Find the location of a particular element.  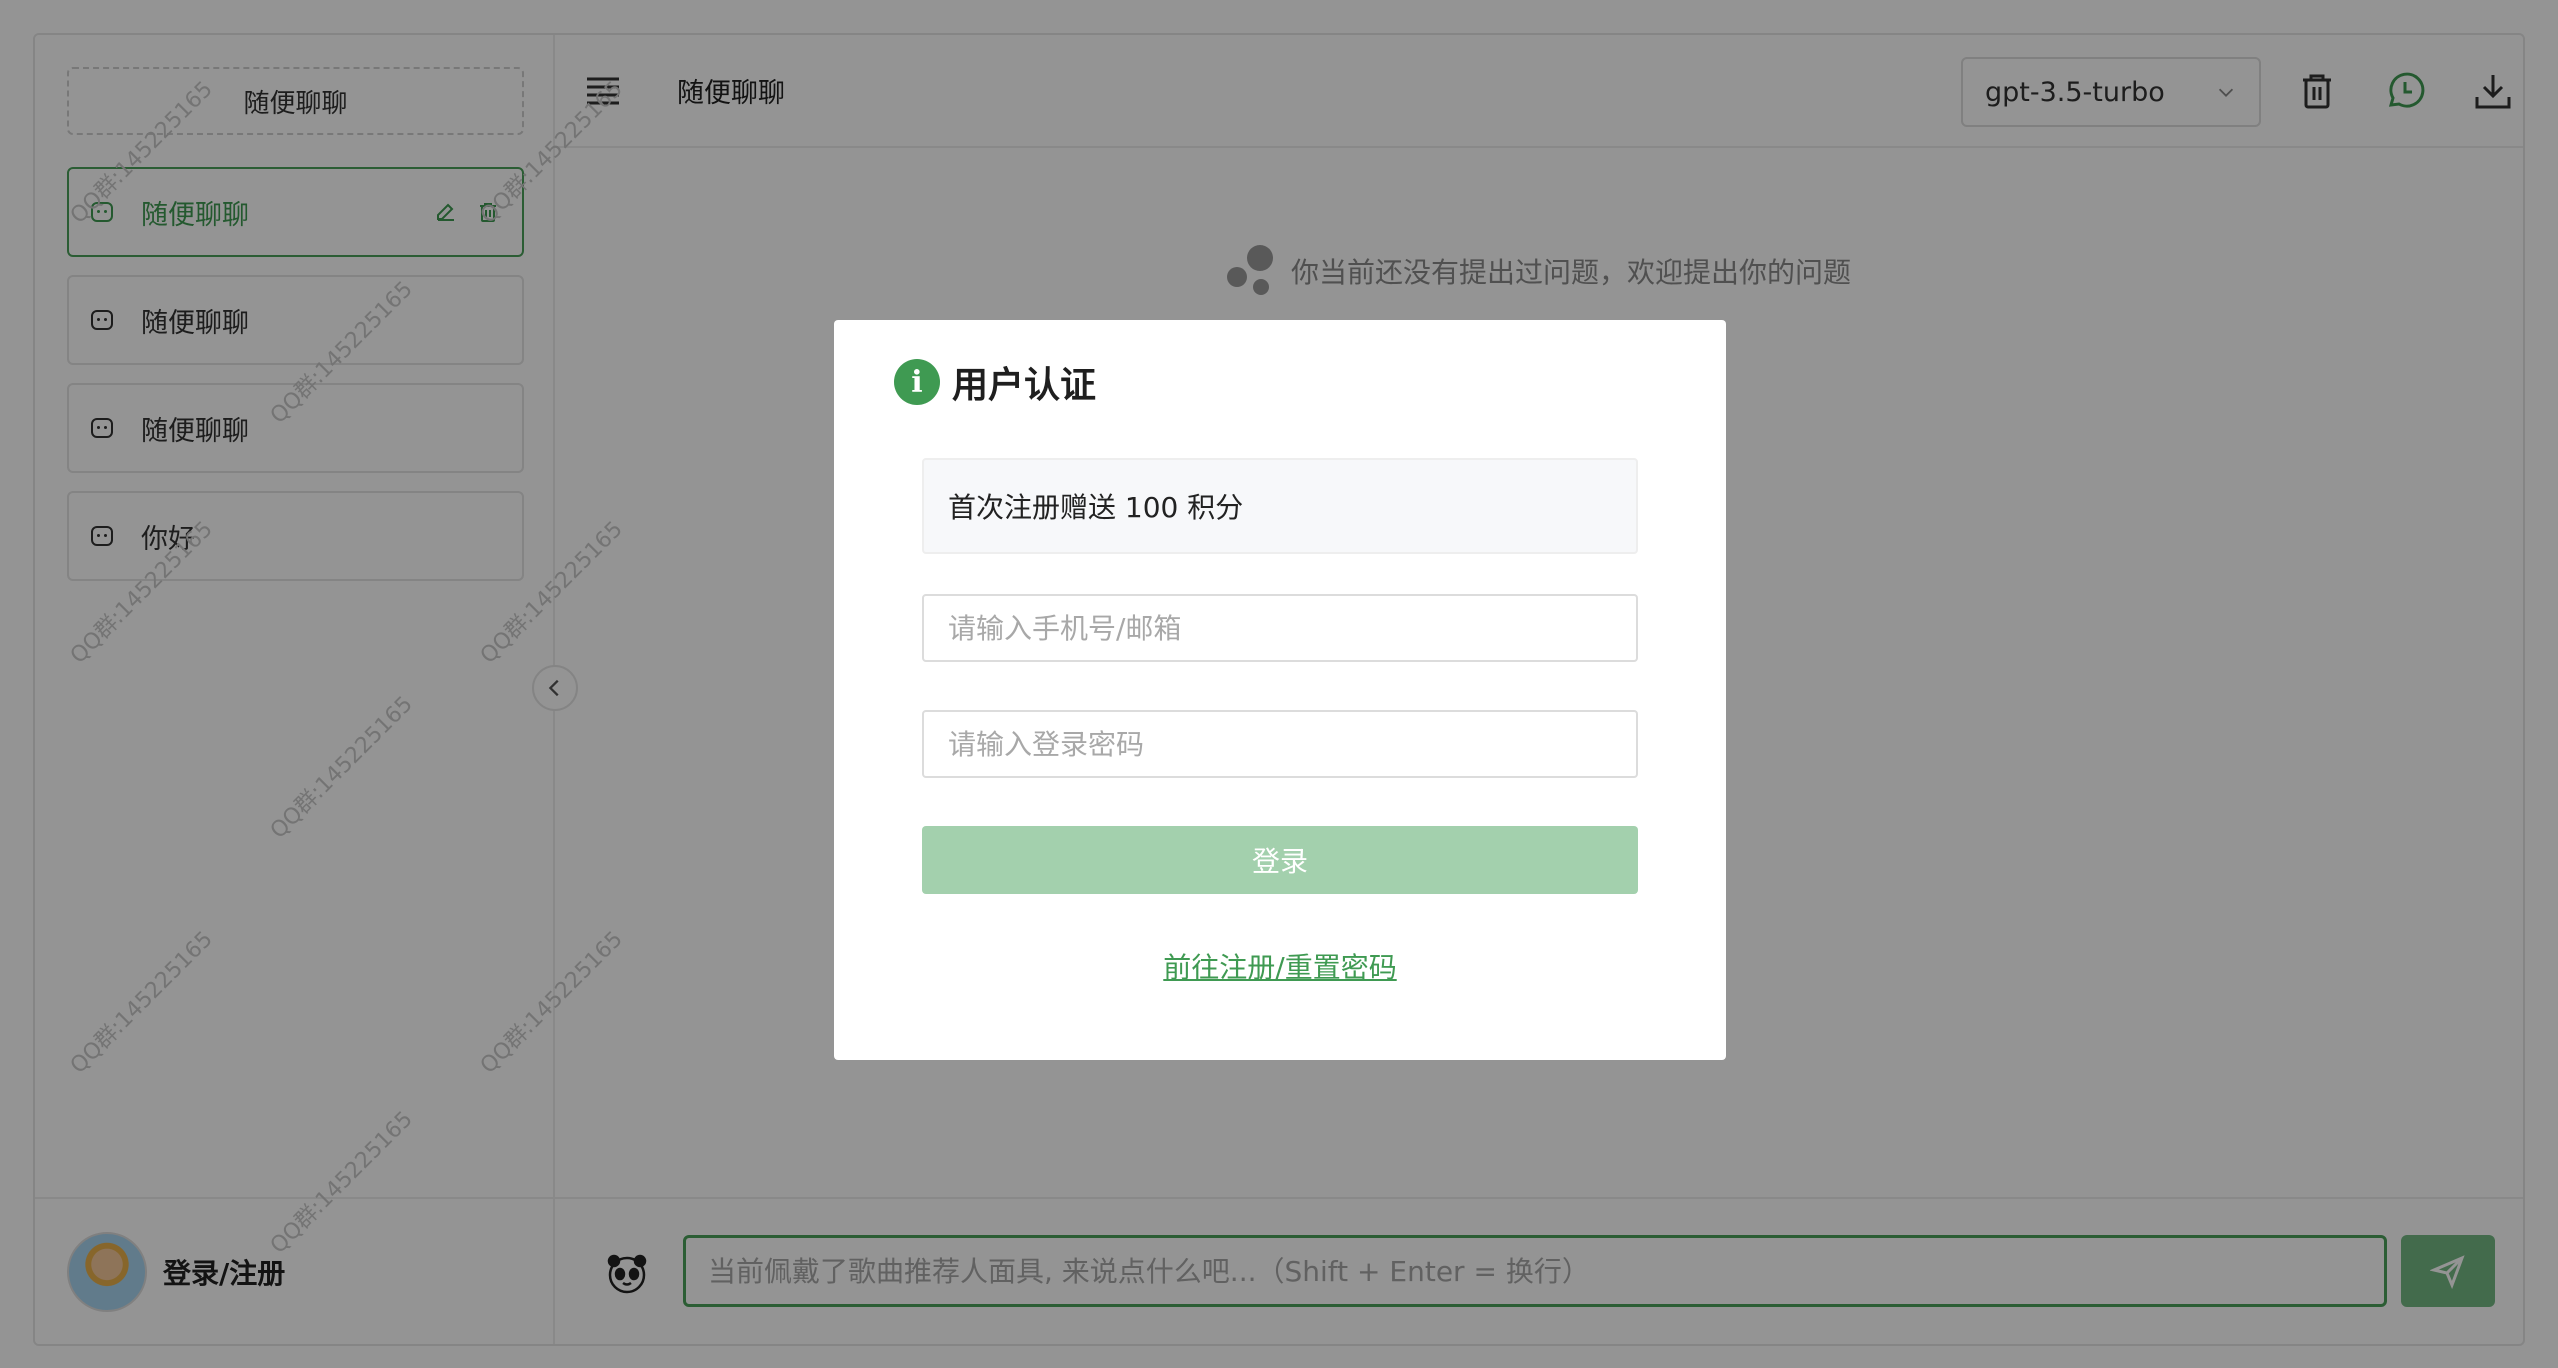

password-input is located at coordinates (1280, 744).